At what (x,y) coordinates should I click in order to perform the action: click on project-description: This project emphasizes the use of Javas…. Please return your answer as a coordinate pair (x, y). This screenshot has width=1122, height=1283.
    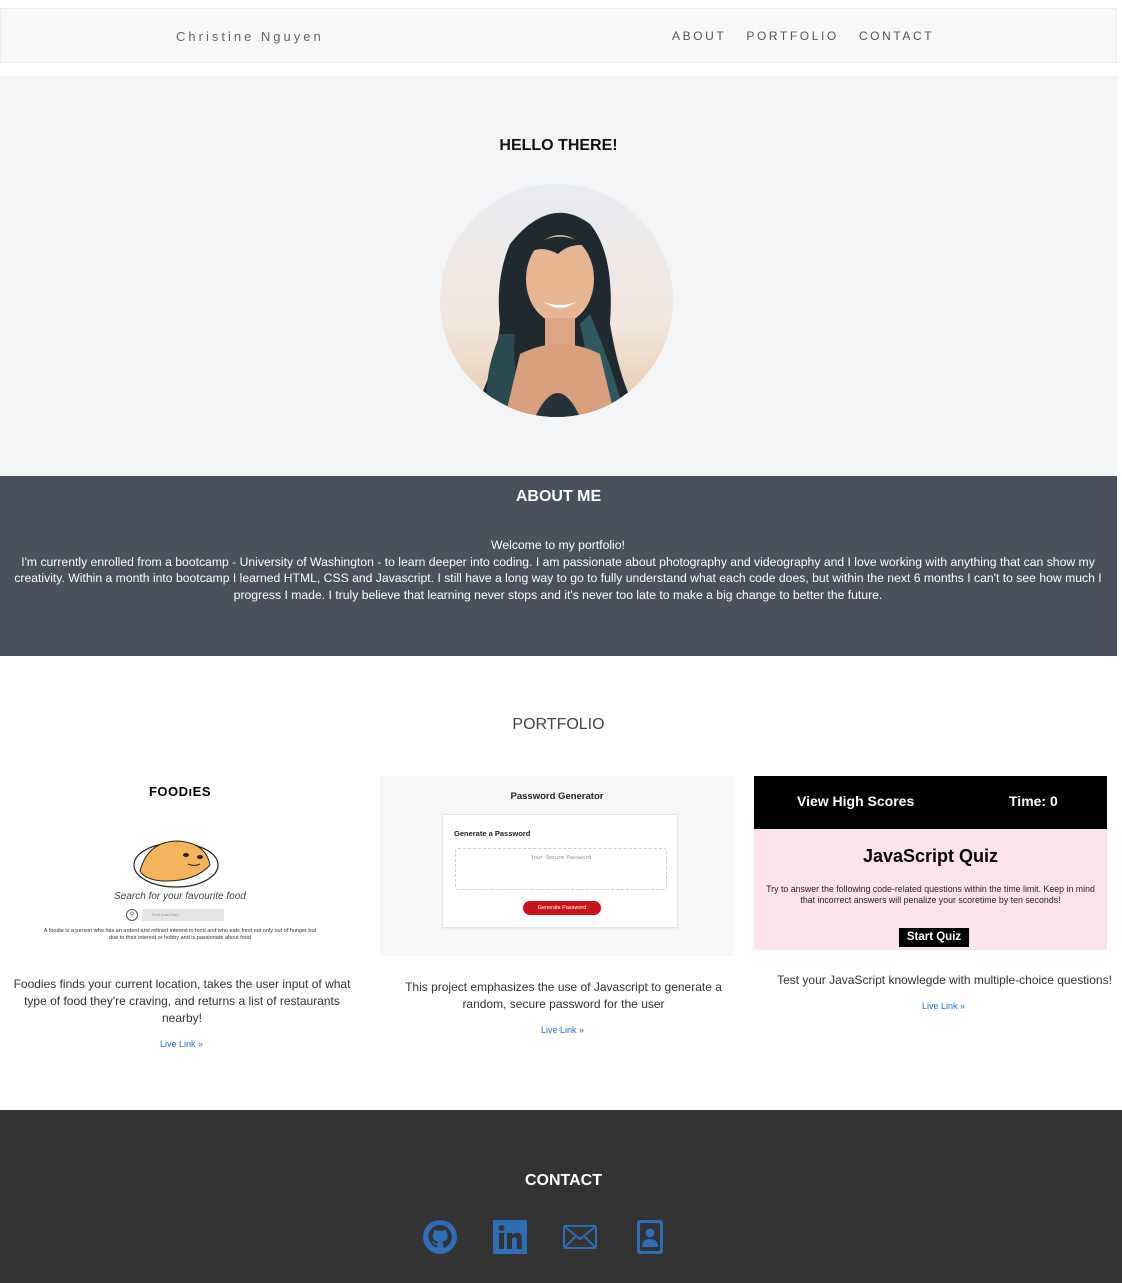
    Looking at the image, I should click on (563, 995).